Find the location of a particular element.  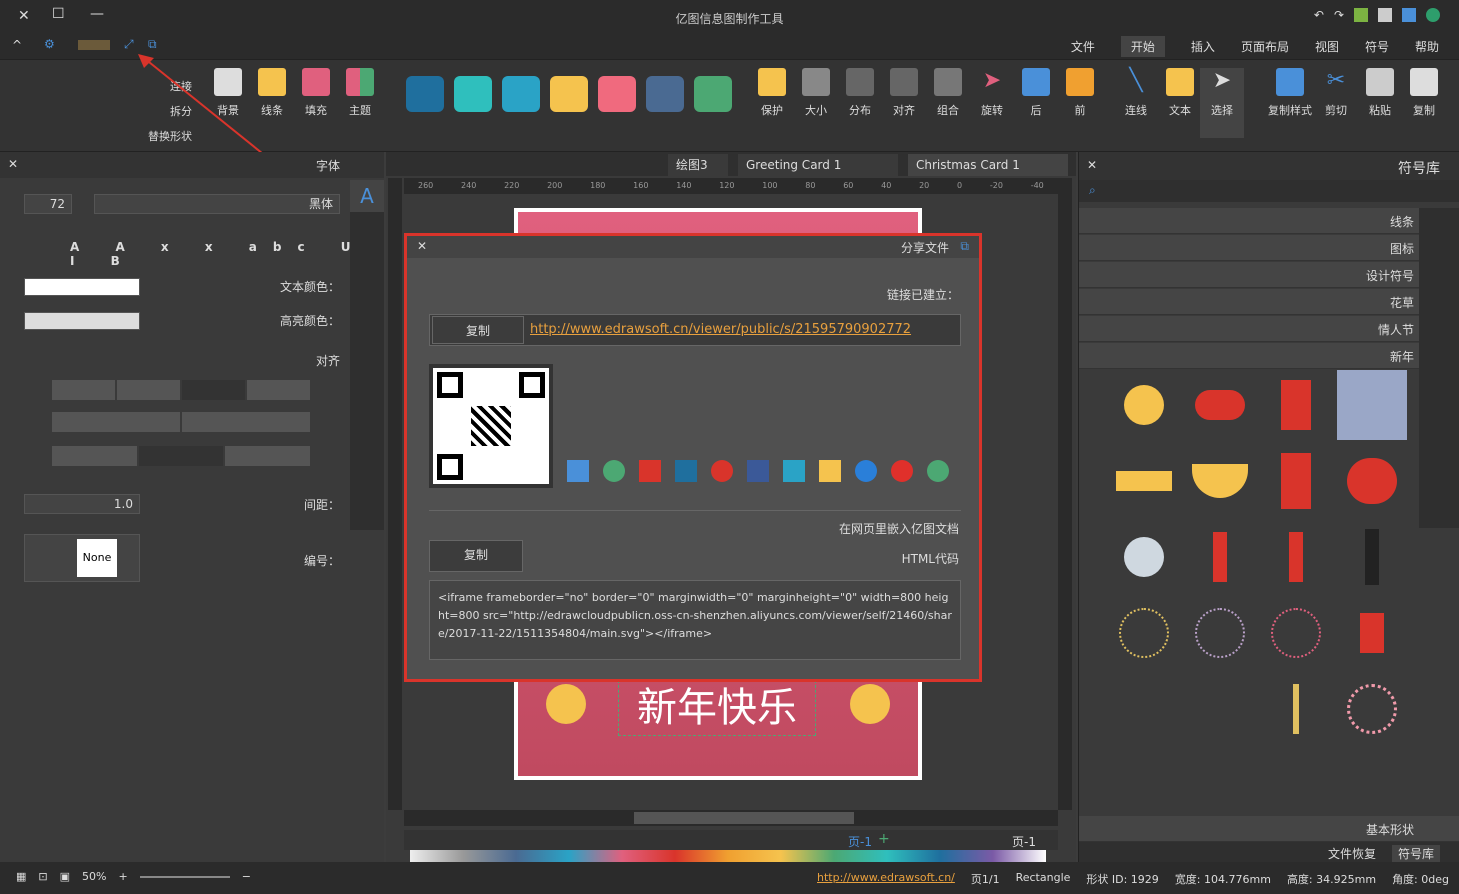

category-lines: 线条 is located at coordinates (1269, 221).